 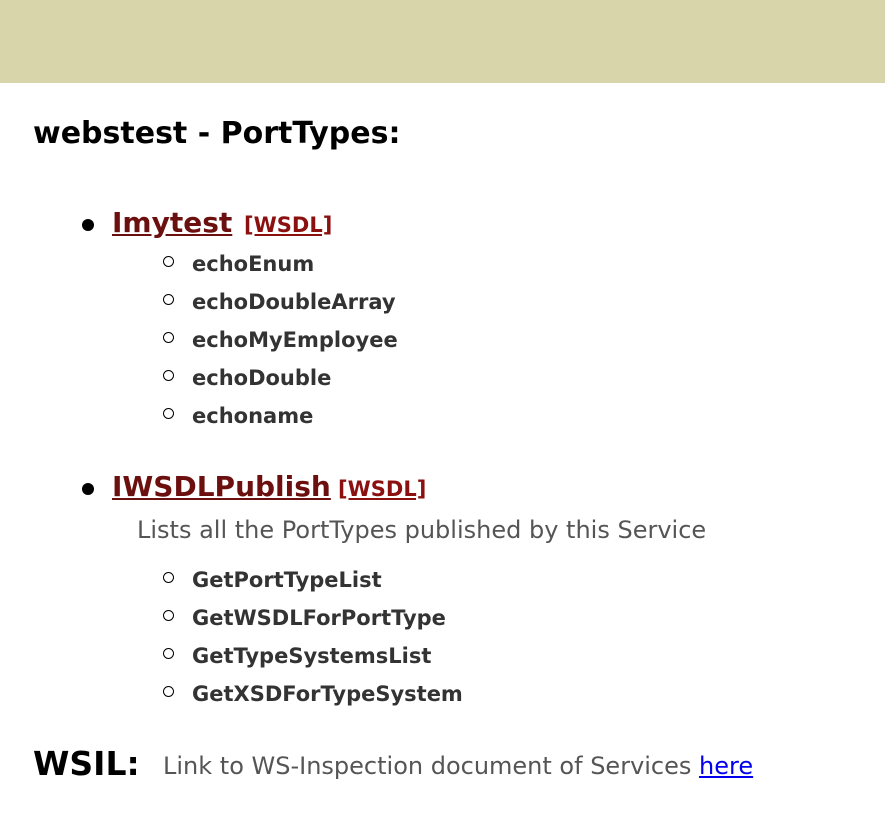 What do you see at coordinates (295, 340) in the screenshot?
I see `operation-label: echoMyEmployee` at bounding box center [295, 340].